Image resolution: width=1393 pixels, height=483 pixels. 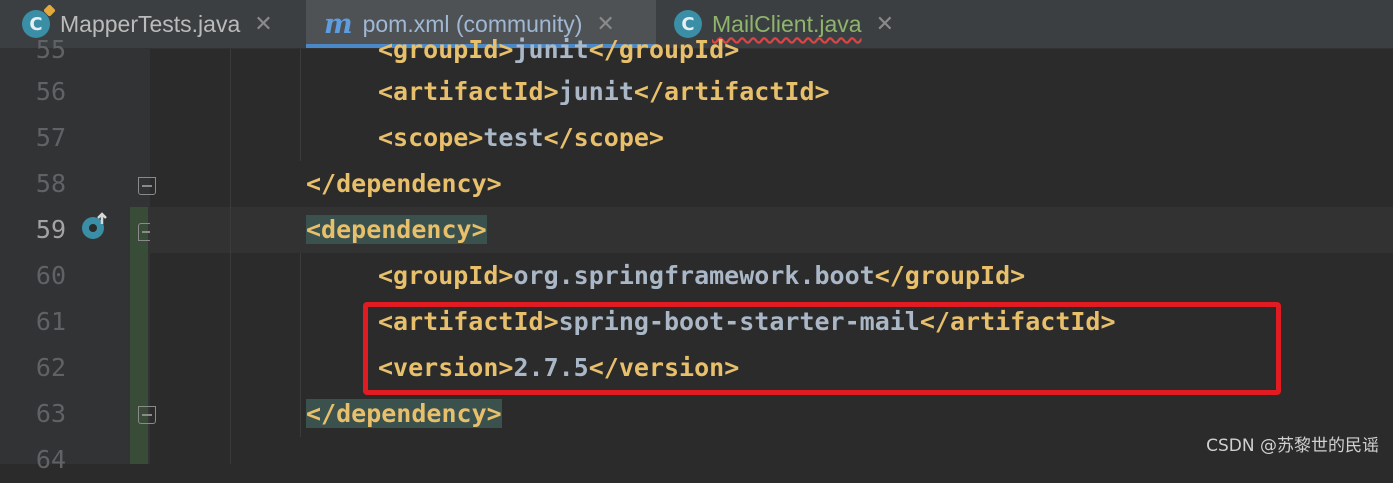 What do you see at coordinates (75, 254) in the screenshot?
I see `line-number-gutter: 55 56 57 58 59 60 61 62 63 64` at bounding box center [75, 254].